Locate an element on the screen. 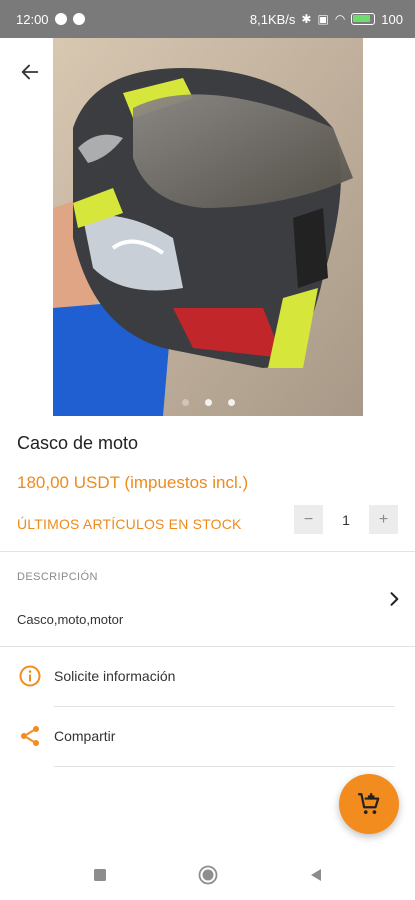 The image size is (415, 900). add-to-cart-button is located at coordinates (369, 804).